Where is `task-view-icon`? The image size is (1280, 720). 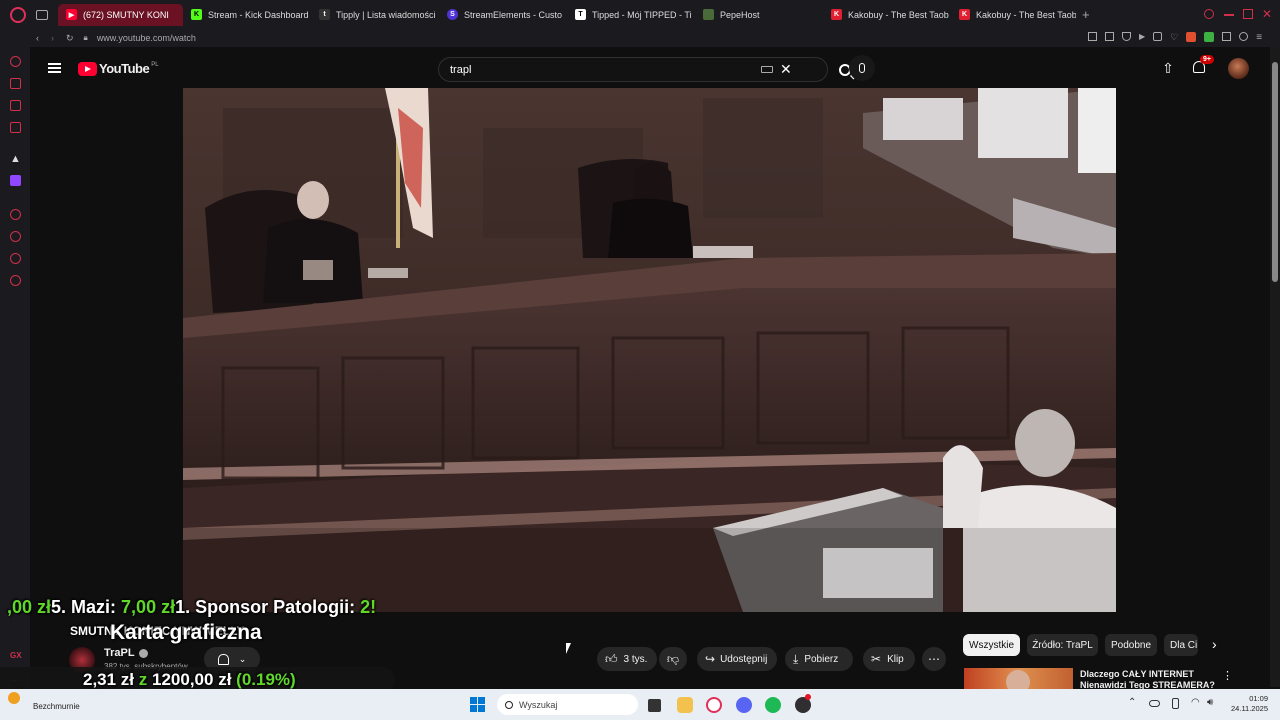
task-view-icon is located at coordinates (654, 705).